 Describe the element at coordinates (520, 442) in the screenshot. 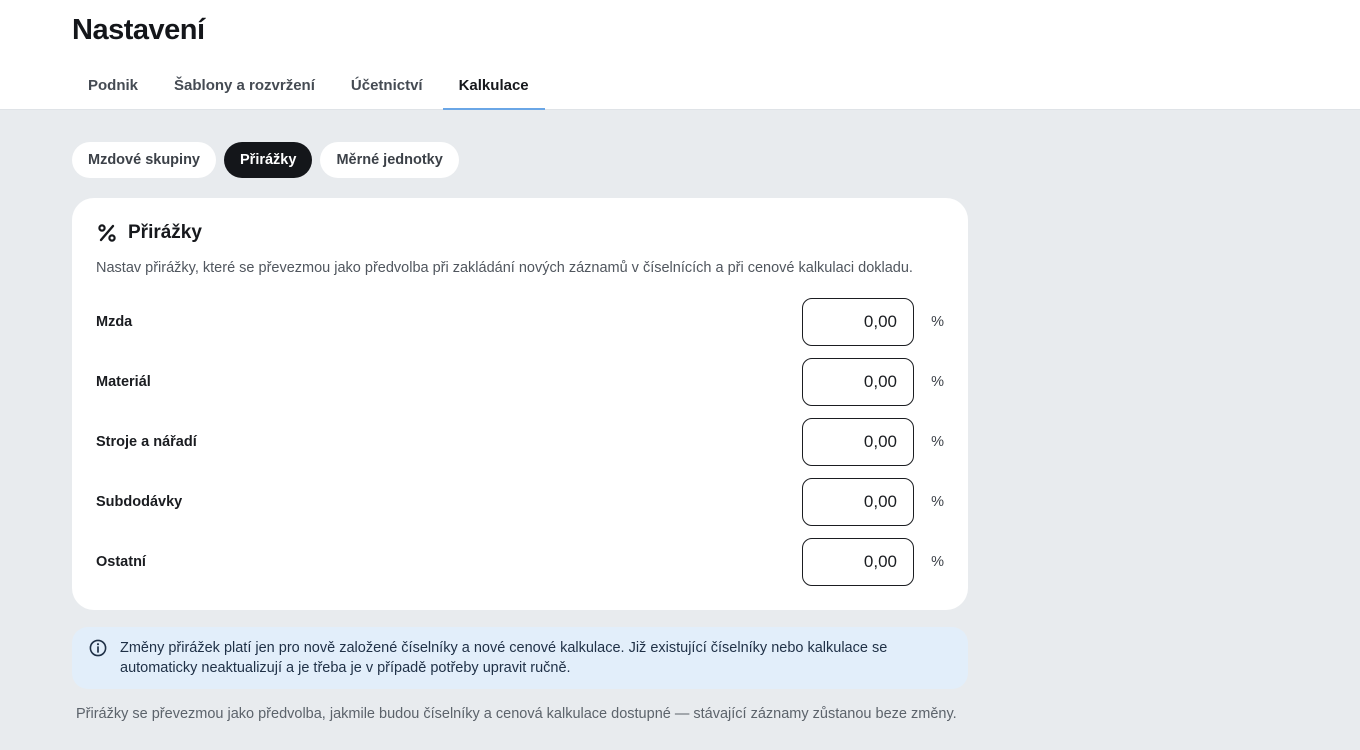

I see `markup-row-stroje-a-naradi: Stroje a nářadí %` at that location.